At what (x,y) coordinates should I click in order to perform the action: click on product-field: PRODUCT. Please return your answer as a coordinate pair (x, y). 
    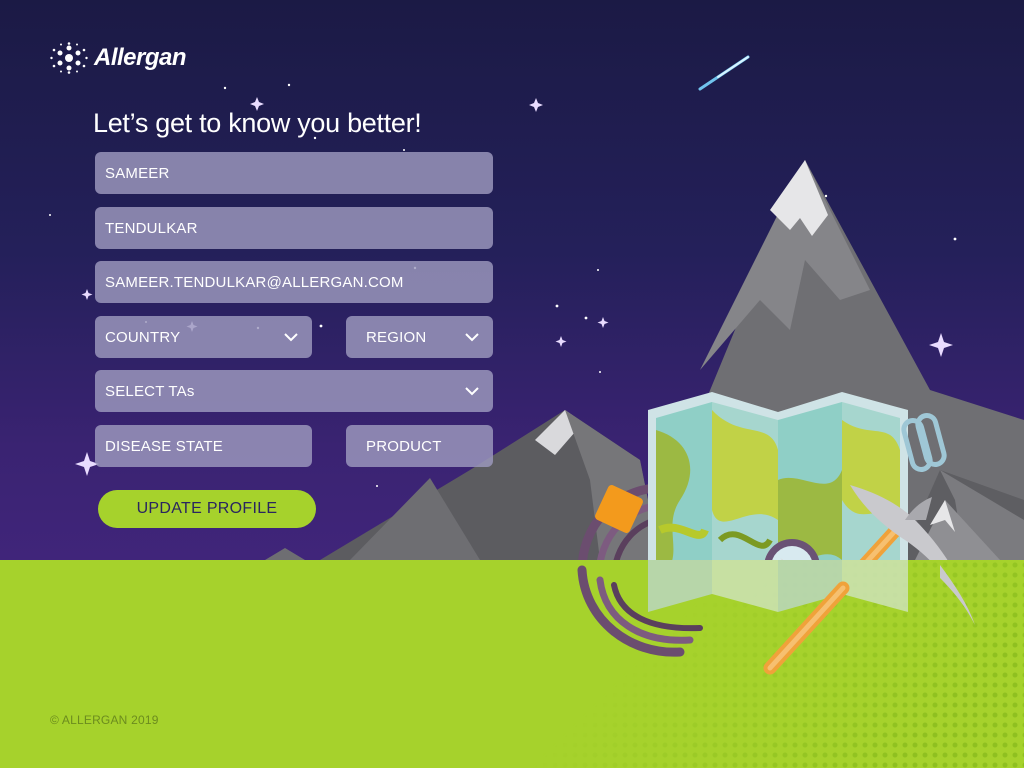
    Looking at the image, I should click on (419, 446).